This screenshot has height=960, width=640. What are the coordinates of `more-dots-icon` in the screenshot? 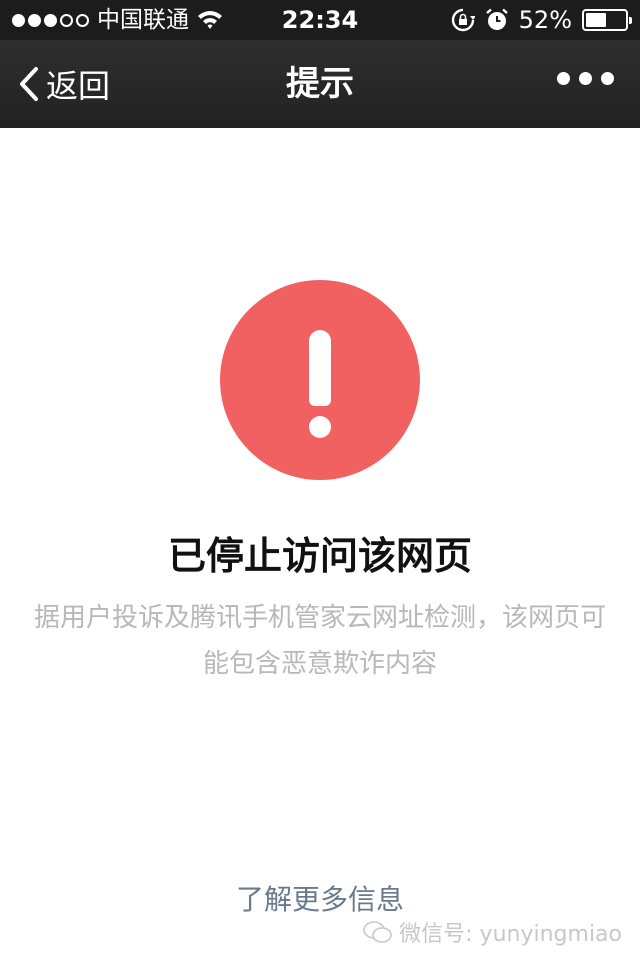 It's located at (563, 78).